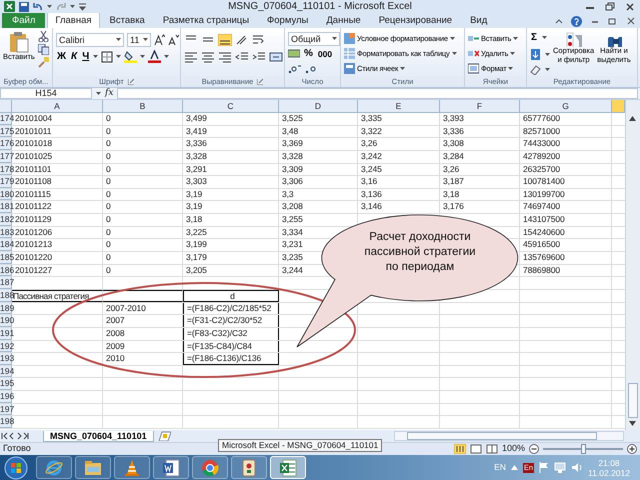 The height and width of the screenshot is (480, 640). Describe the element at coordinates (6, 119) in the screenshot. I see `row-header: 174` at that location.